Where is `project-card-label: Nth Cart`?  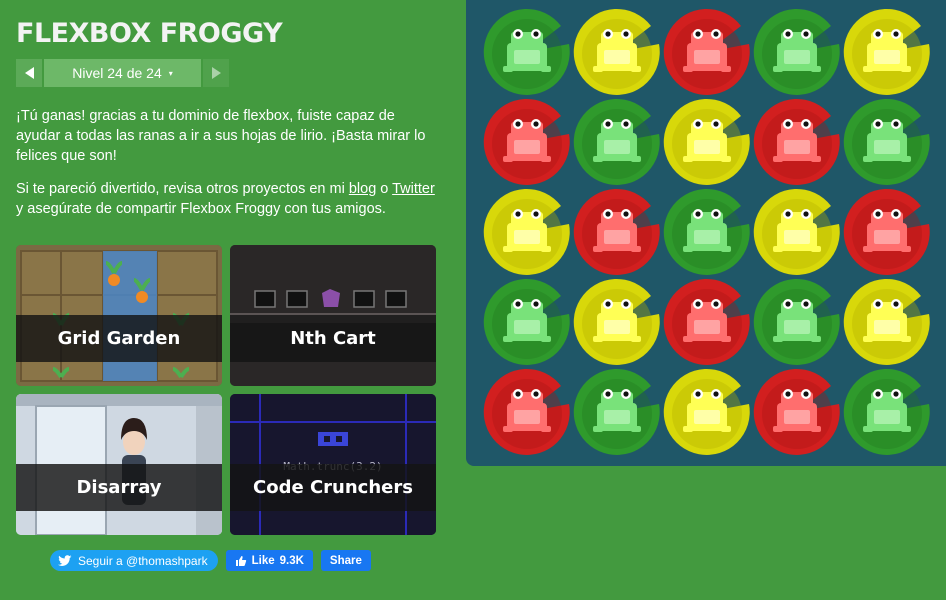 project-card-label: Nth Cart is located at coordinates (333, 338).